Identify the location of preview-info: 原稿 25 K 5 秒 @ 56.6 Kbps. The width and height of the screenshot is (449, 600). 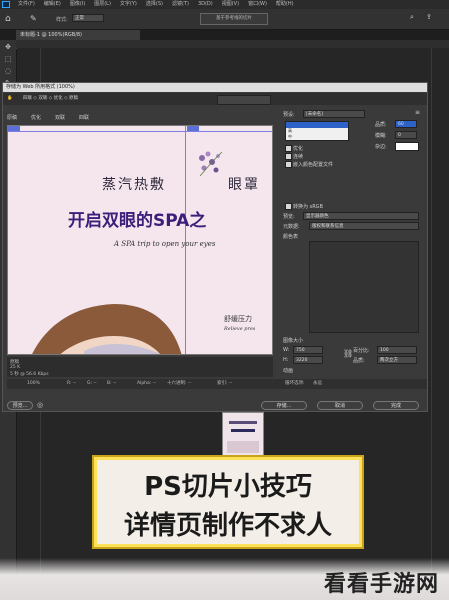
(140, 367).